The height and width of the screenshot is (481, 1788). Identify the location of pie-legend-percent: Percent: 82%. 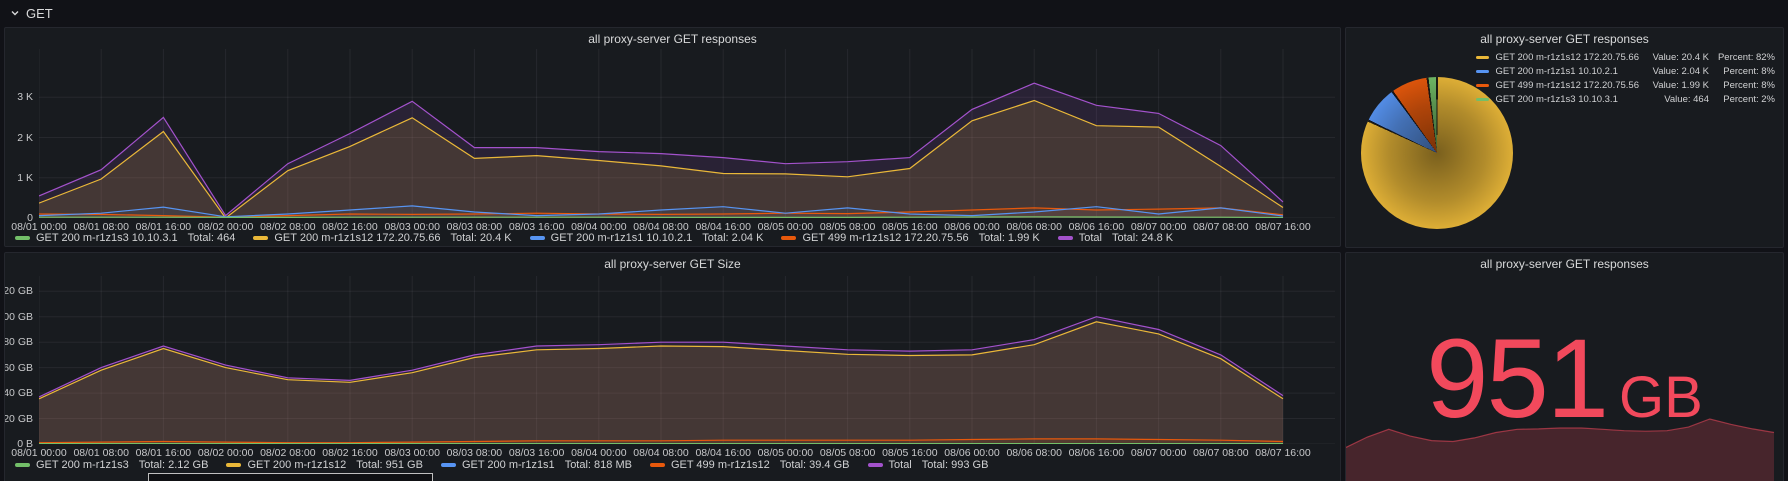
(1746, 57).